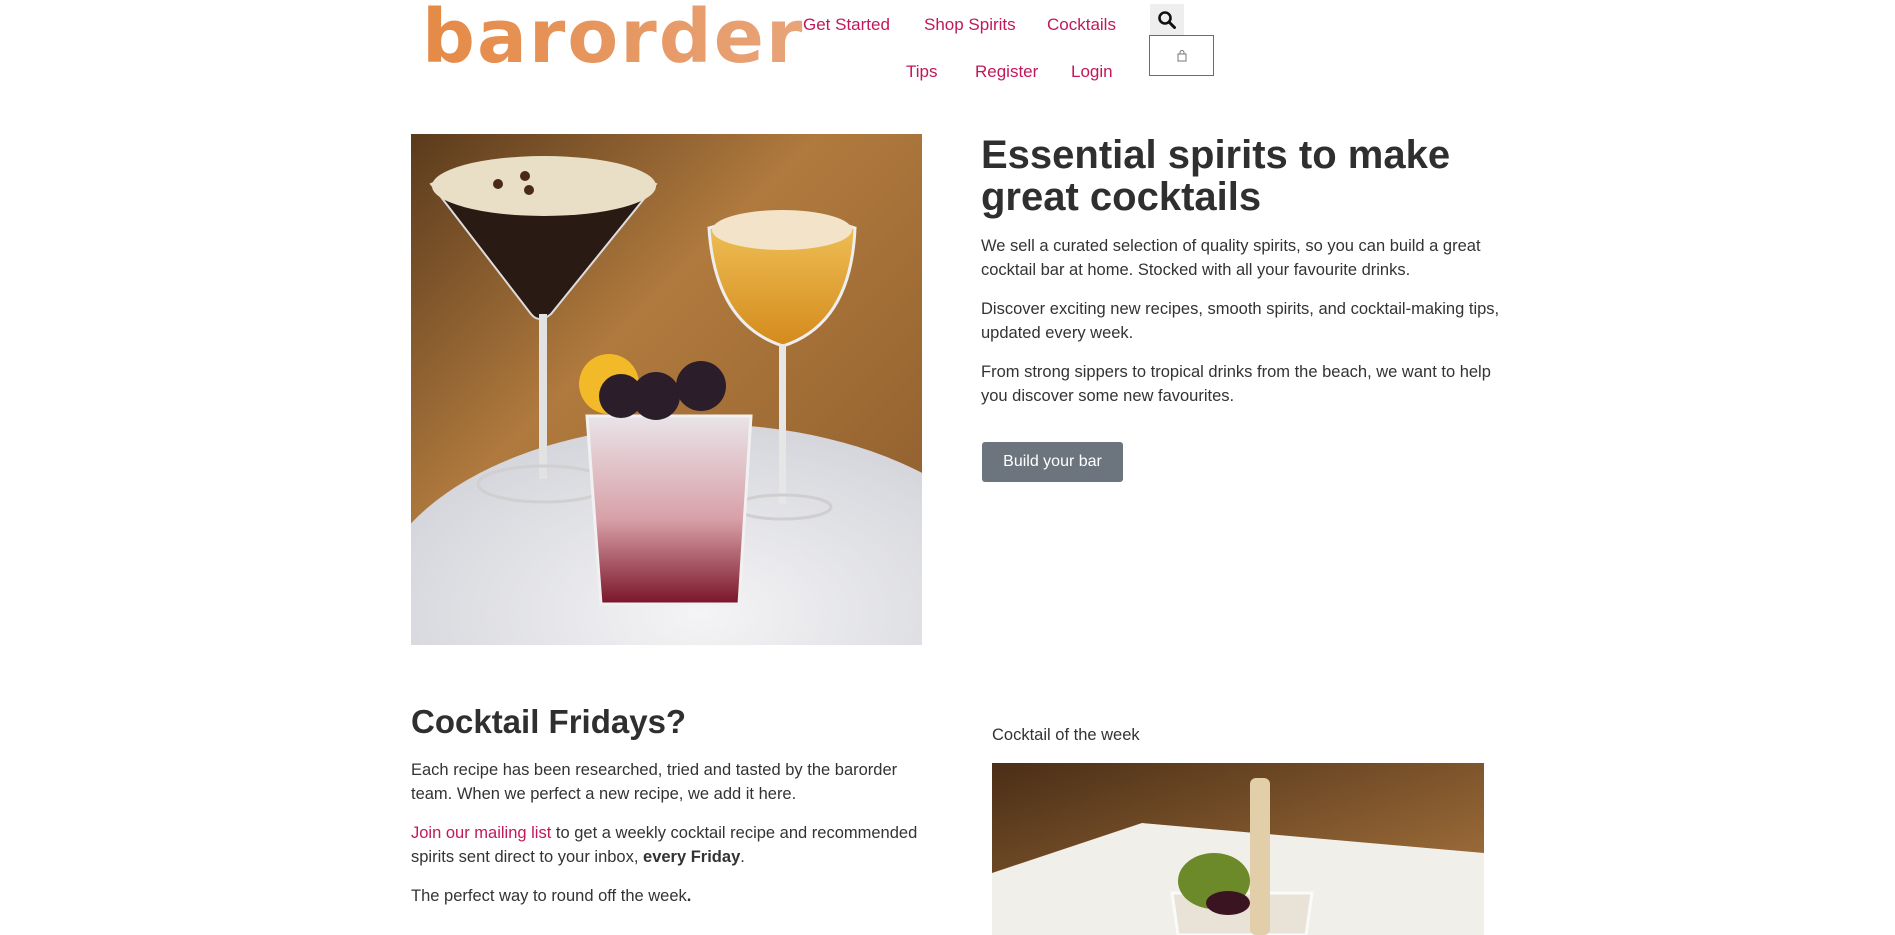 Image resolution: width=1895 pixels, height=935 pixels. I want to click on nav-get-started: Get Started, so click(846, 25).